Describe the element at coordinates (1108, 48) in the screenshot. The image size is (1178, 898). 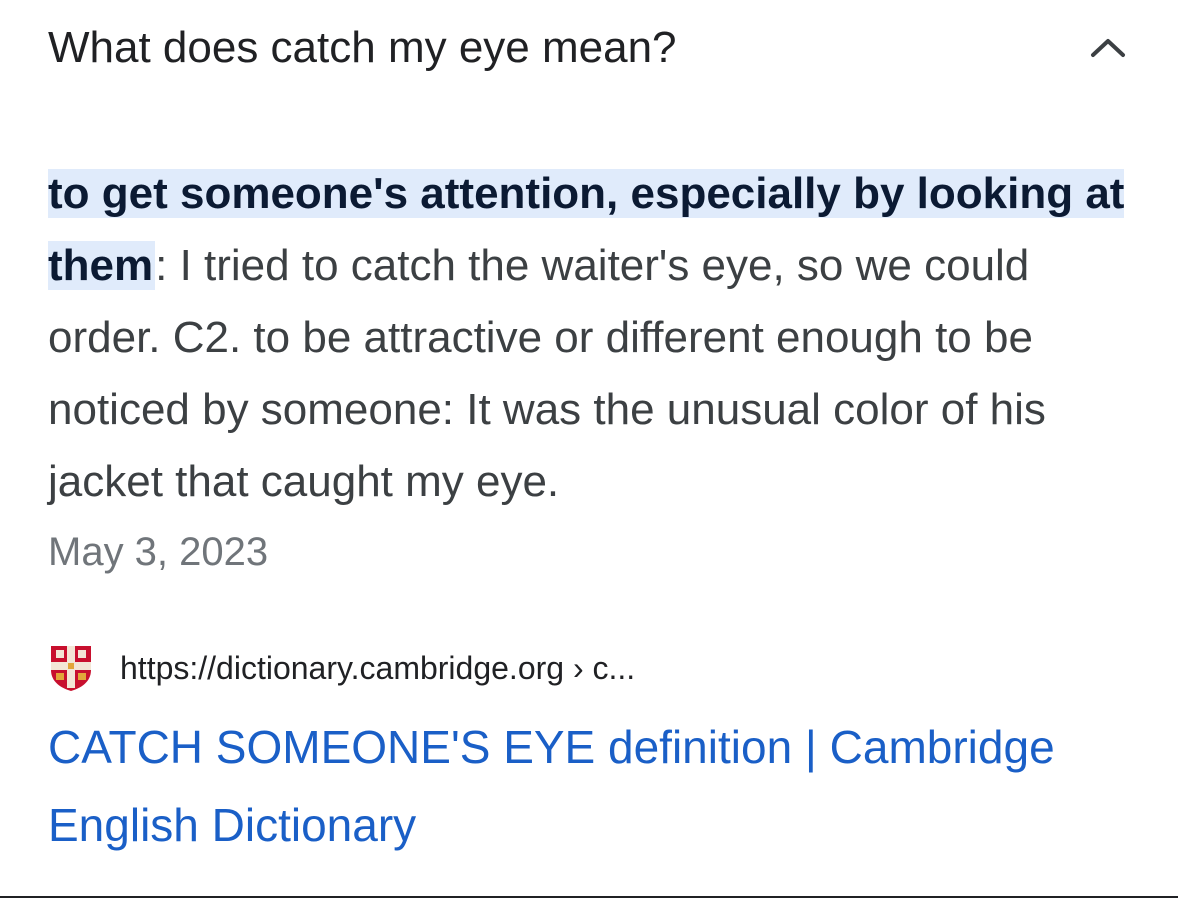
I see `chevron-up-icon` at that location.